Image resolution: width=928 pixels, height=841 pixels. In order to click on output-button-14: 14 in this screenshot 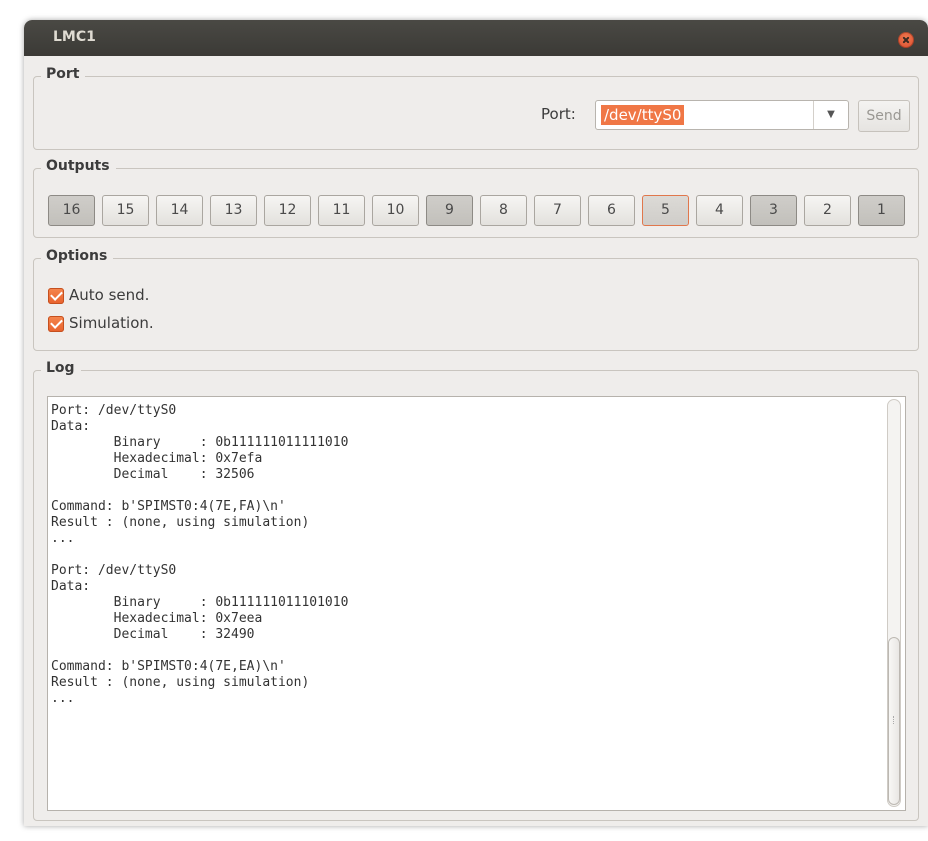, I will do `click(179, 210)`.